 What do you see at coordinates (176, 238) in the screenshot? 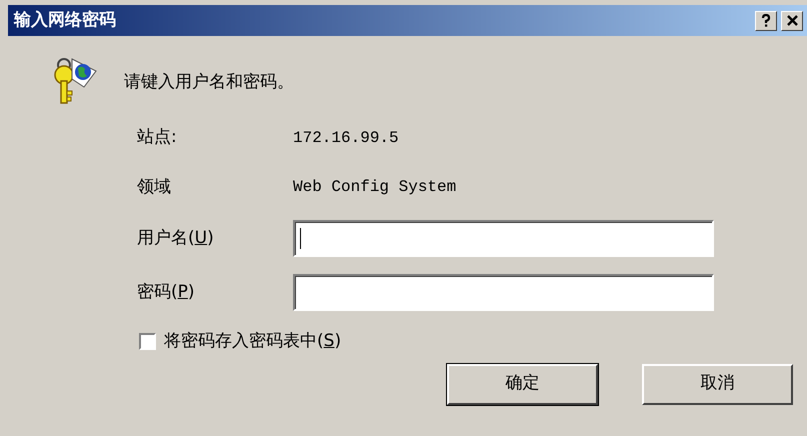
I see `field-label: 用户名(U)` at bounding box center [176, 238].